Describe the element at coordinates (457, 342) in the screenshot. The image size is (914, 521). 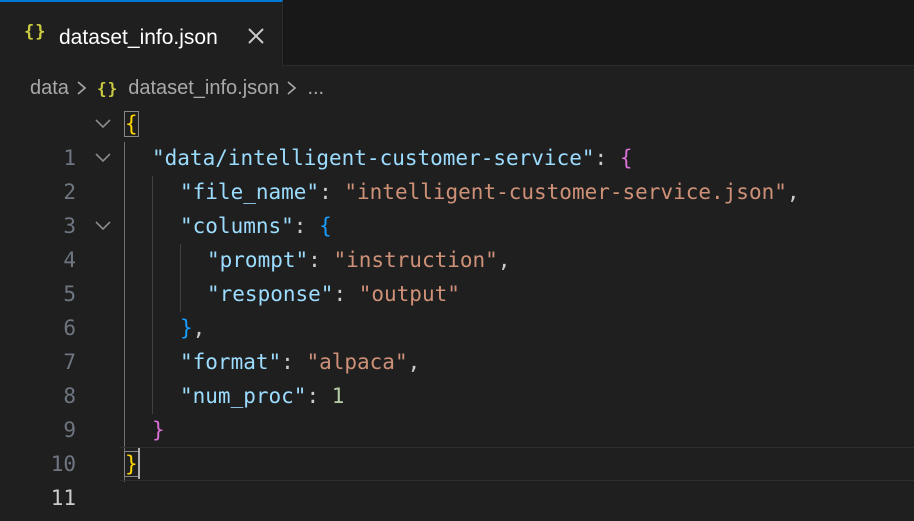
I see `code-line: 7 },` at that location.